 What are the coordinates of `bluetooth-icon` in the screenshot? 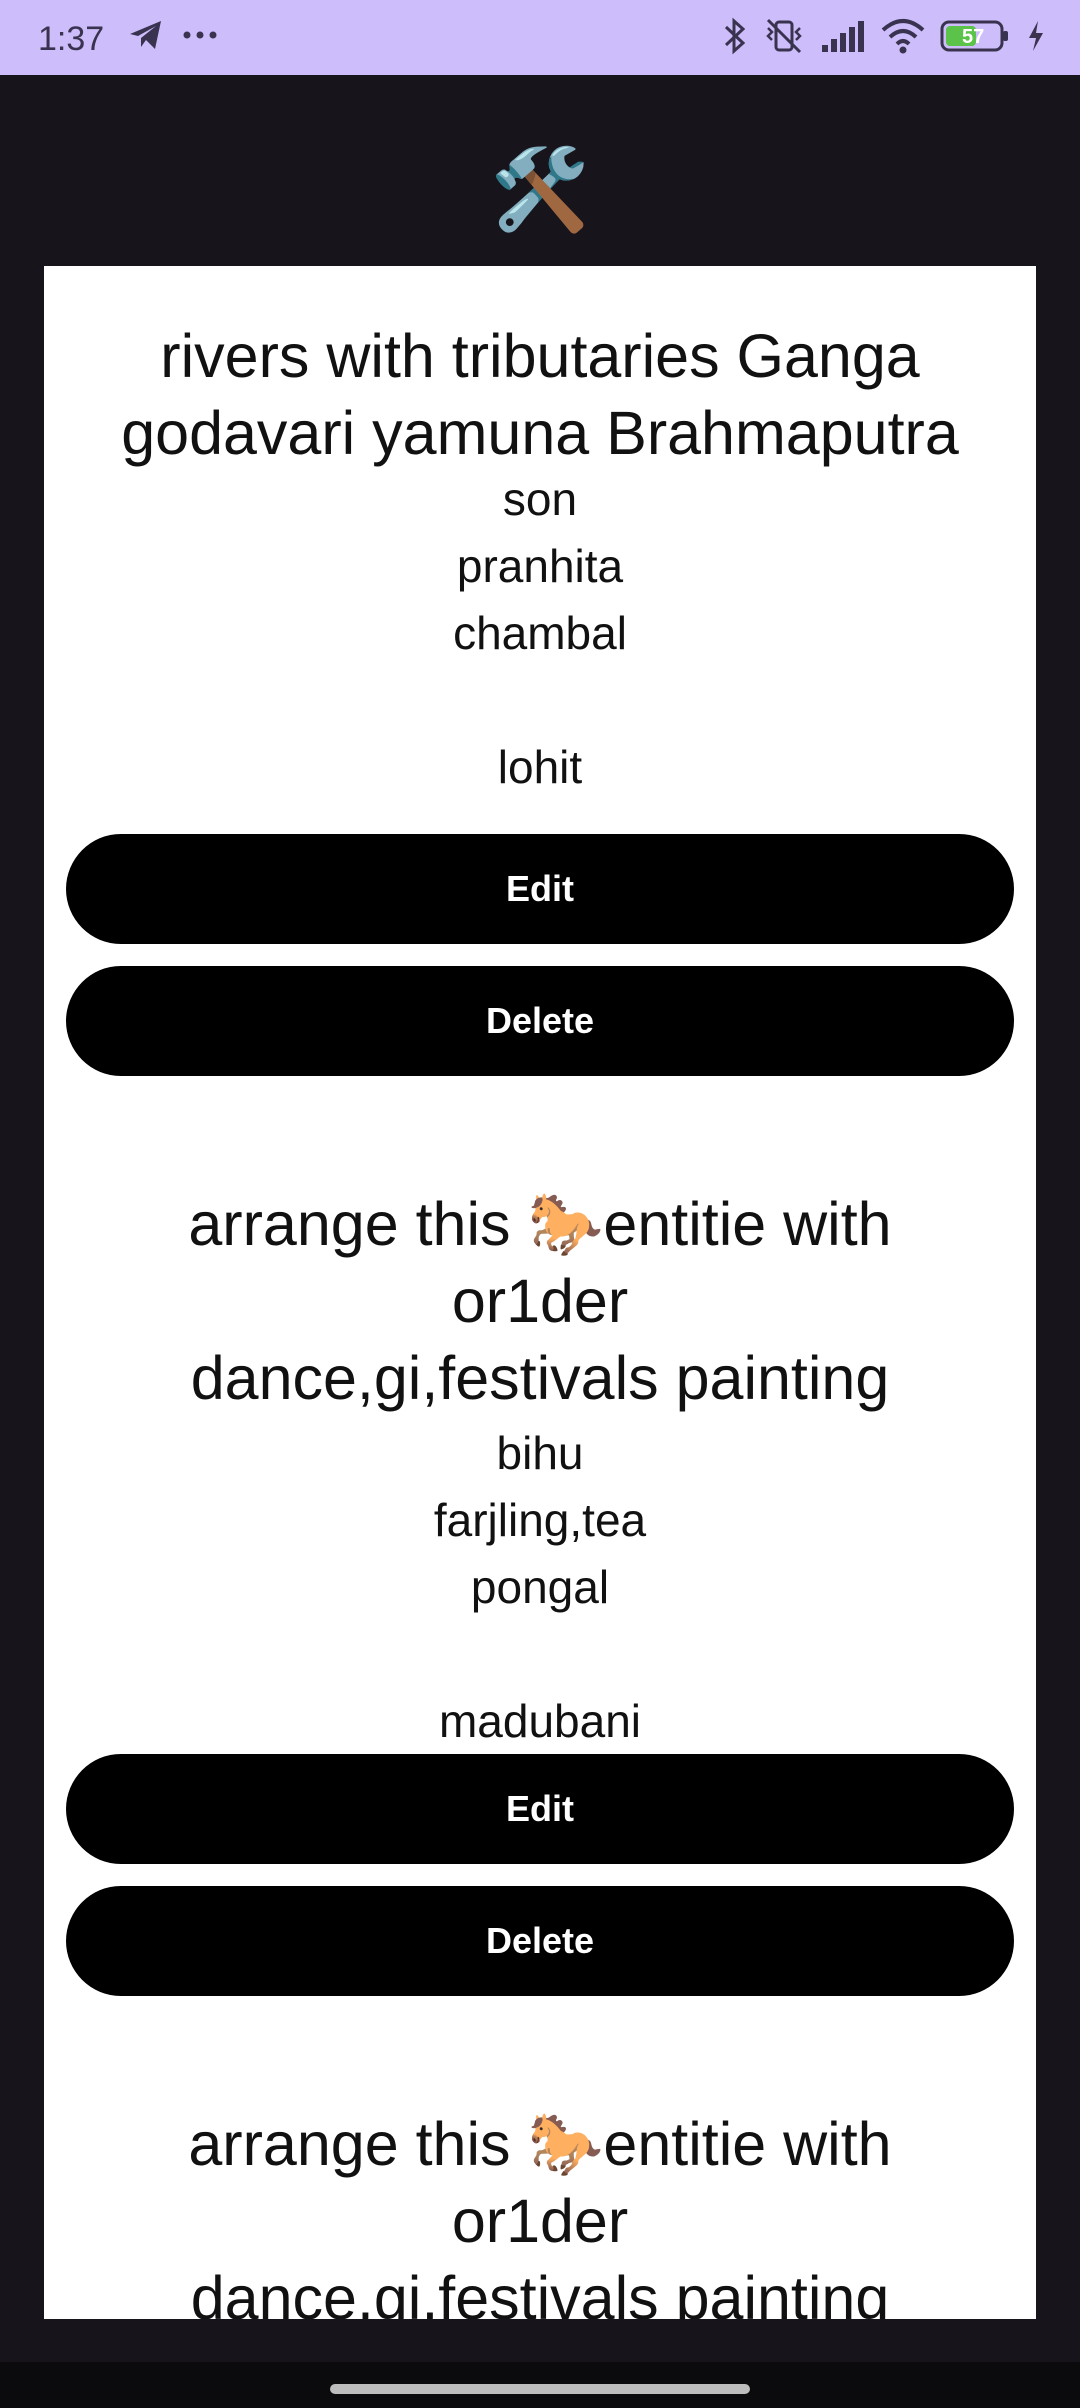 It's located at (735, 36).